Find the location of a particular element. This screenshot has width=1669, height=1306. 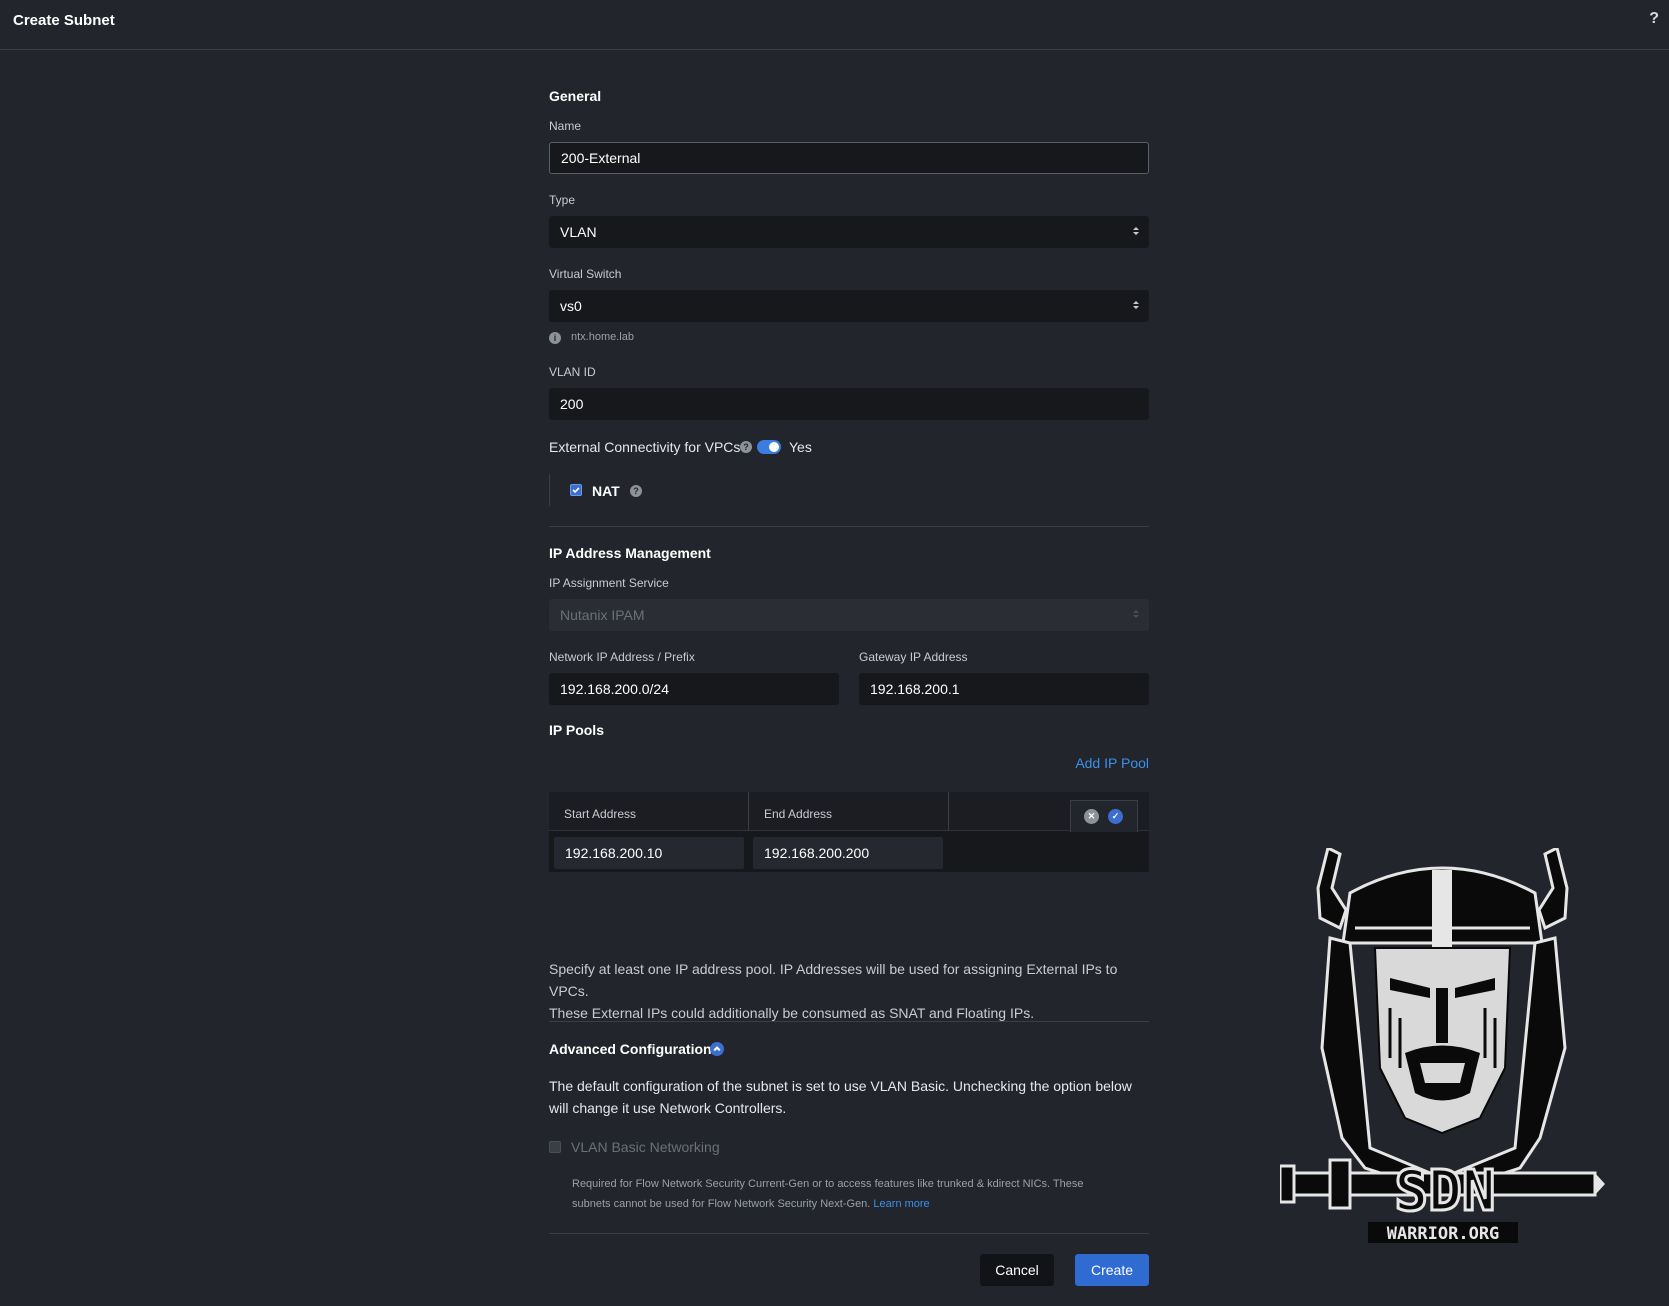

vlan-basic-label: VLAN Basic Networking is located at coordinates (645, 1147).